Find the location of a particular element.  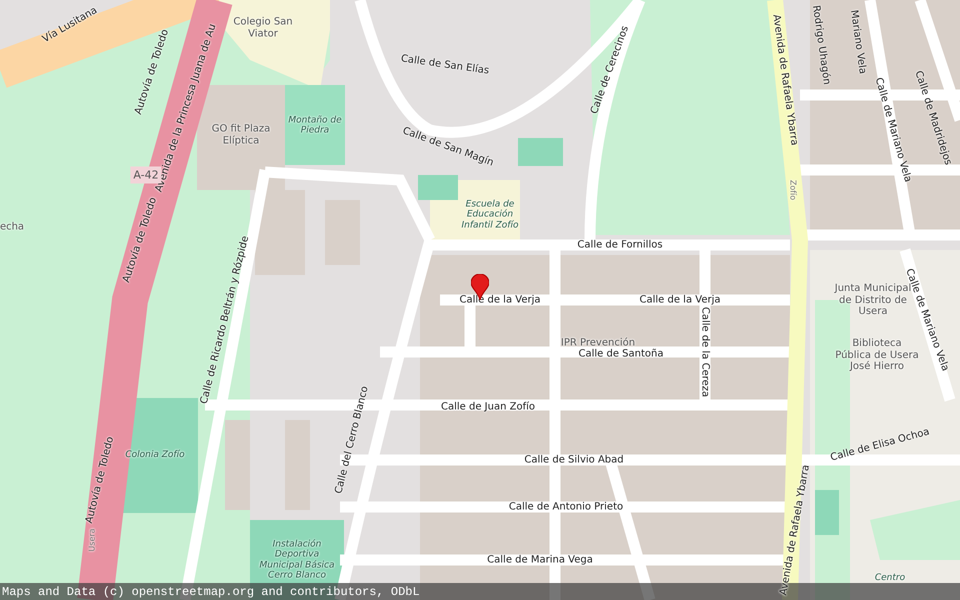

place-label: GO fit Plaza Elíptica is located at coordinates (241, 135).